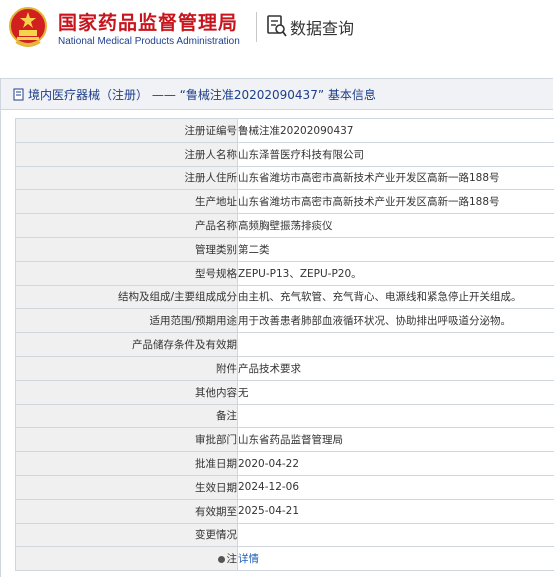  I want to click on row-value: 高频胸壁振荡排痰仪, so click(396, 226).